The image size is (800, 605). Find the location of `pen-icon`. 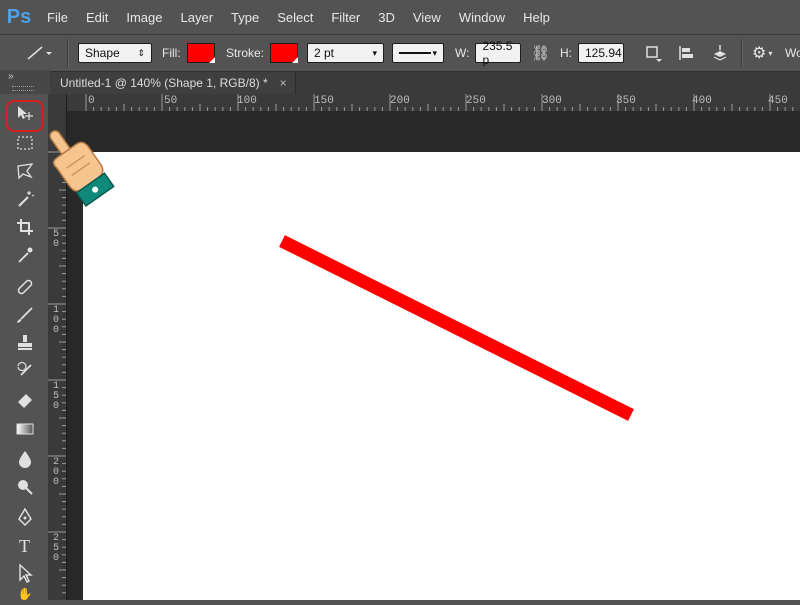

pen-icon is located at coordinates (25, 517).